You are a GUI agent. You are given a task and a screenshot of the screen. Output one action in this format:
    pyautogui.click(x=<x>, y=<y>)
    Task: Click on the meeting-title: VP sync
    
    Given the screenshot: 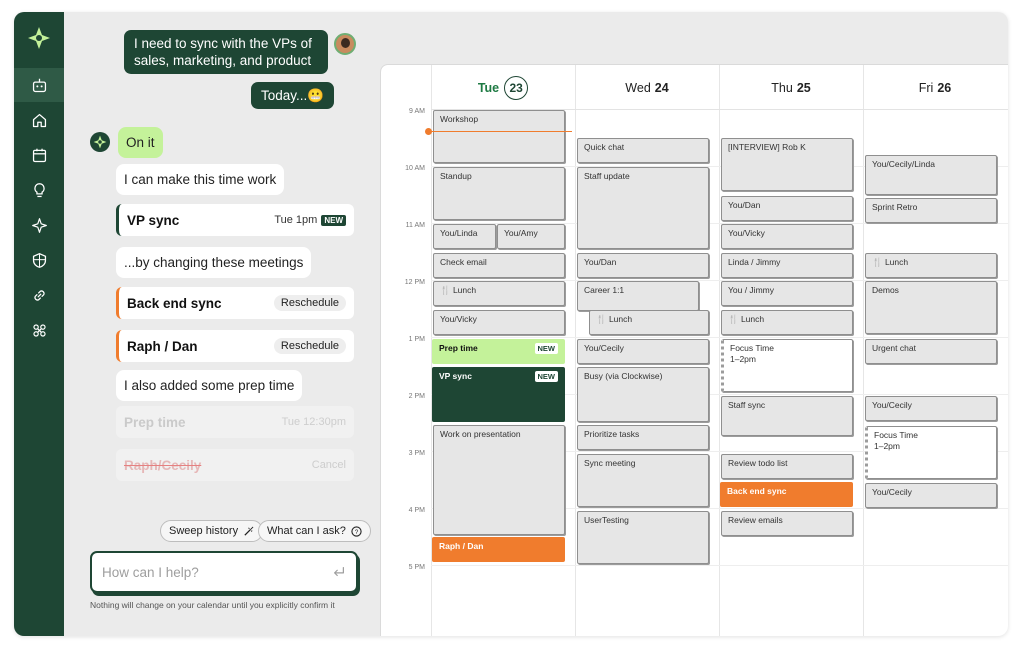 What is the action you would take?
    pyautogui.click(x=153, y=220)
    